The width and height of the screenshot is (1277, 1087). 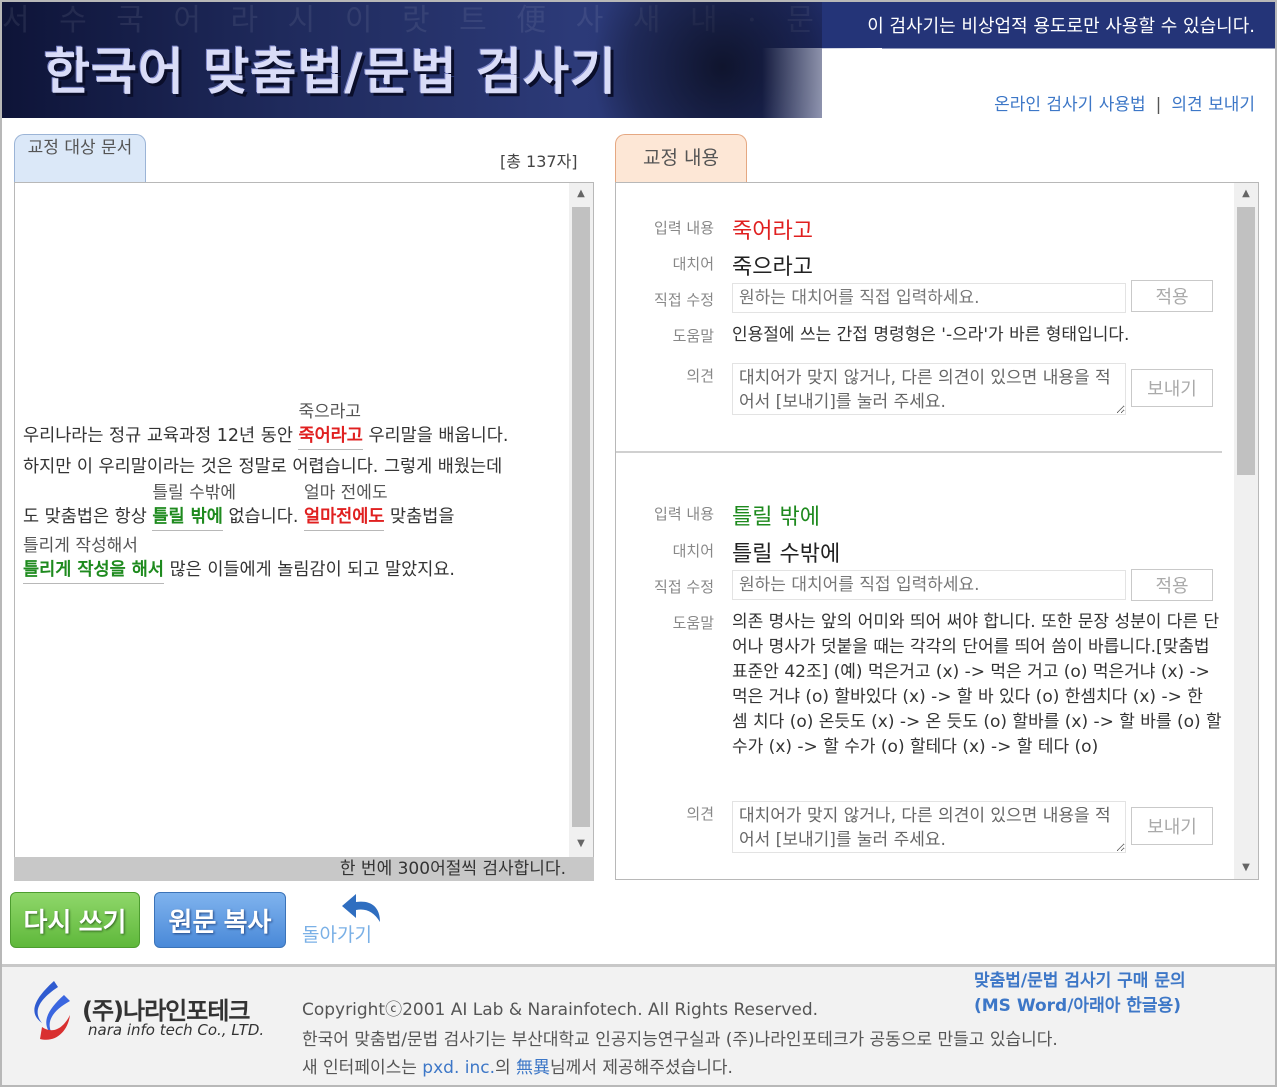 I want to click on tab-corrections: 교정 내용, so click(x=681, y=158).